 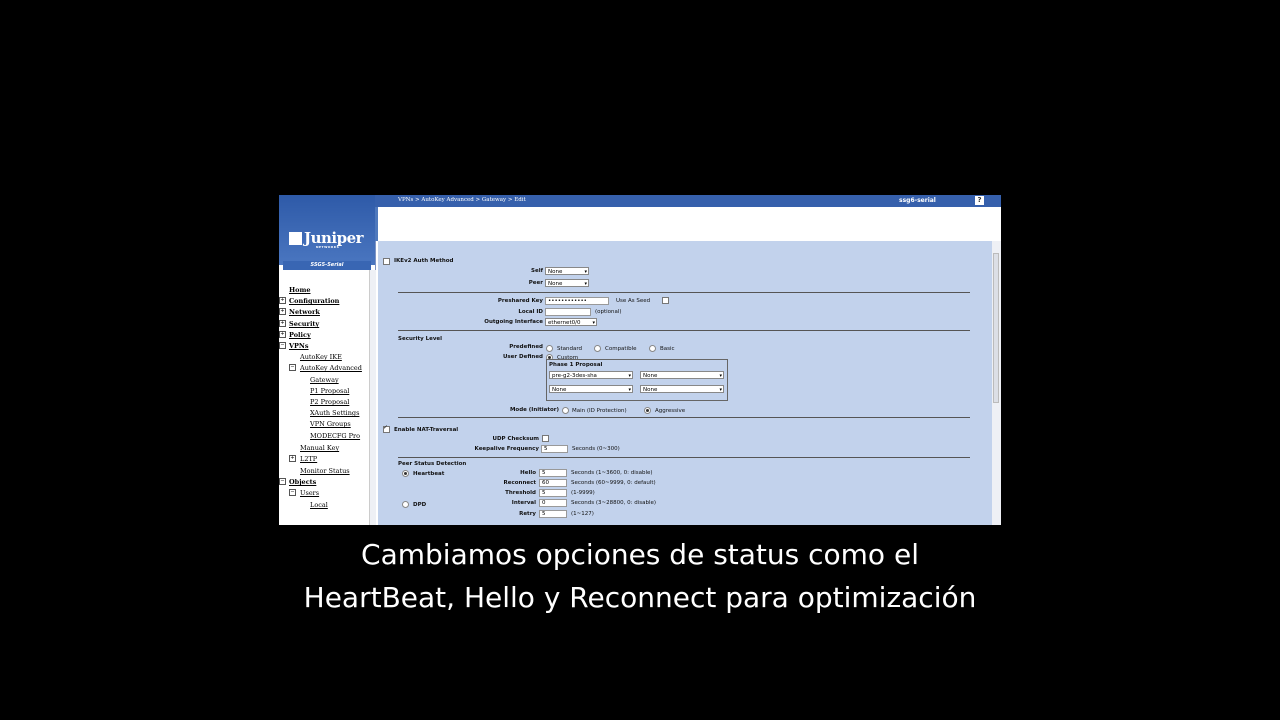 I want to click on content-scrollbar, so click(x=996, y=383).